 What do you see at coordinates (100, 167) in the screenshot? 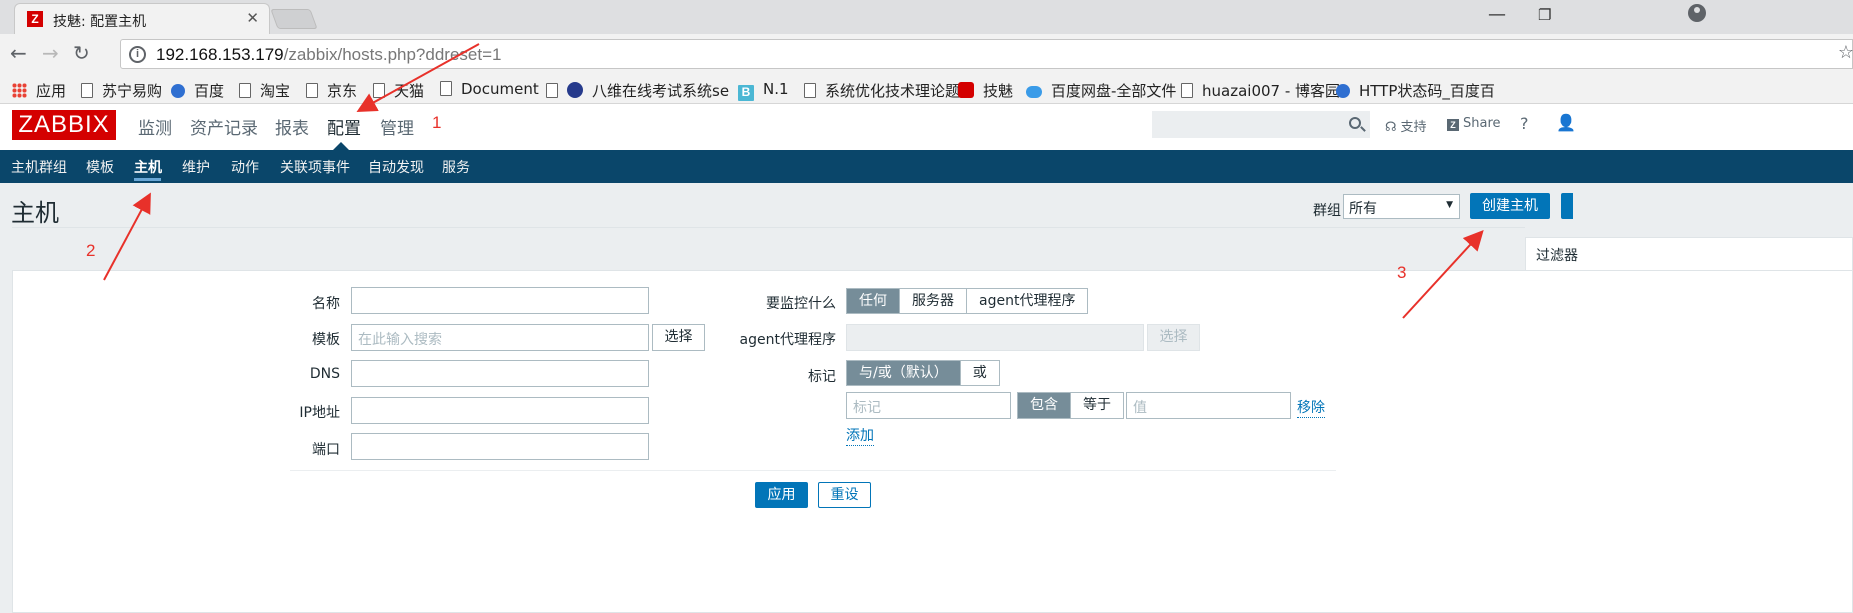
I see `submenu-templates: 模板` at bounding box center [100, 167].